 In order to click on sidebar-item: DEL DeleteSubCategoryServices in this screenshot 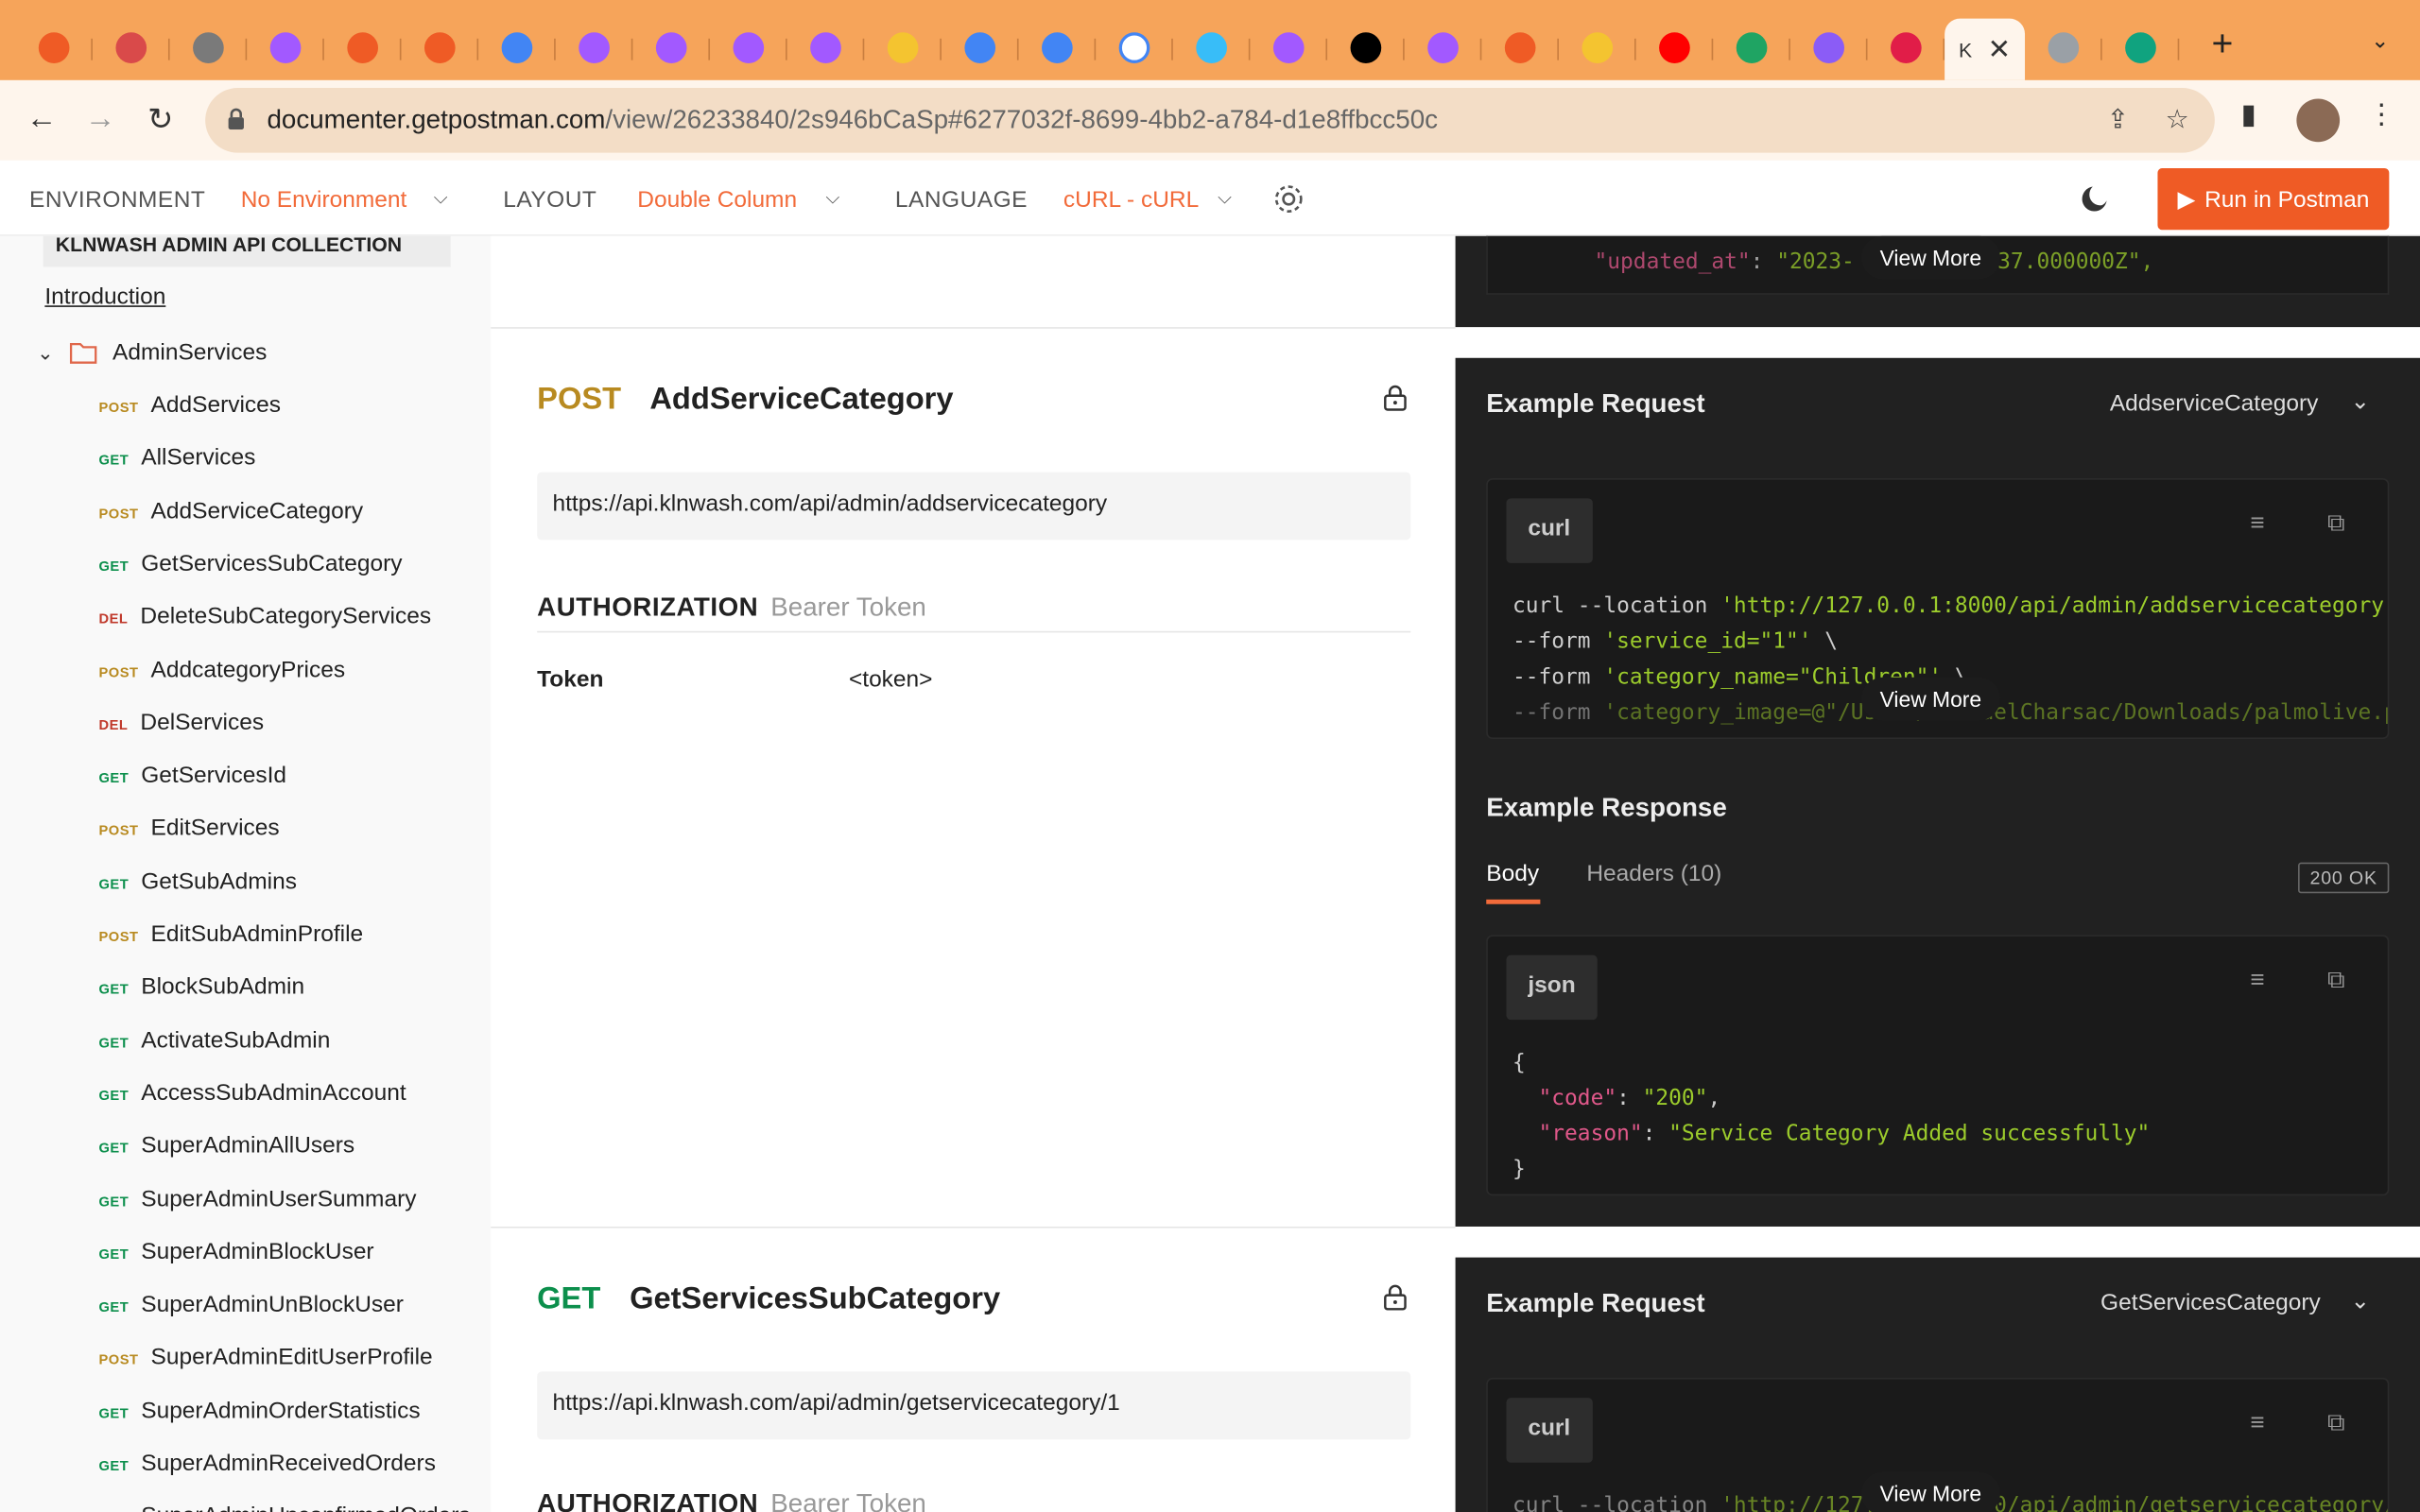, I will do `click(264, 617)`.